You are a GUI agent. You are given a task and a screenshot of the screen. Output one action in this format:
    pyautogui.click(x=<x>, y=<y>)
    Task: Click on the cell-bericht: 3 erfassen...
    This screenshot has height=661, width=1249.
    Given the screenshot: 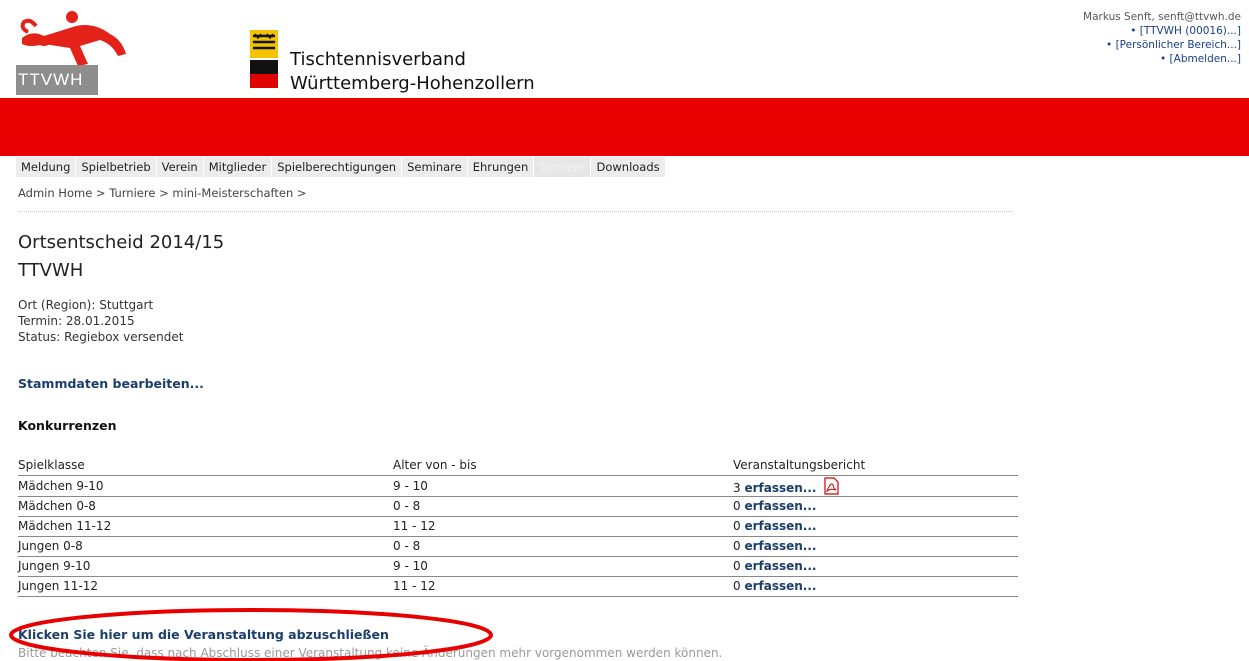 What is the action you would take?
    pyautogui.click(x=875, y=486)
    